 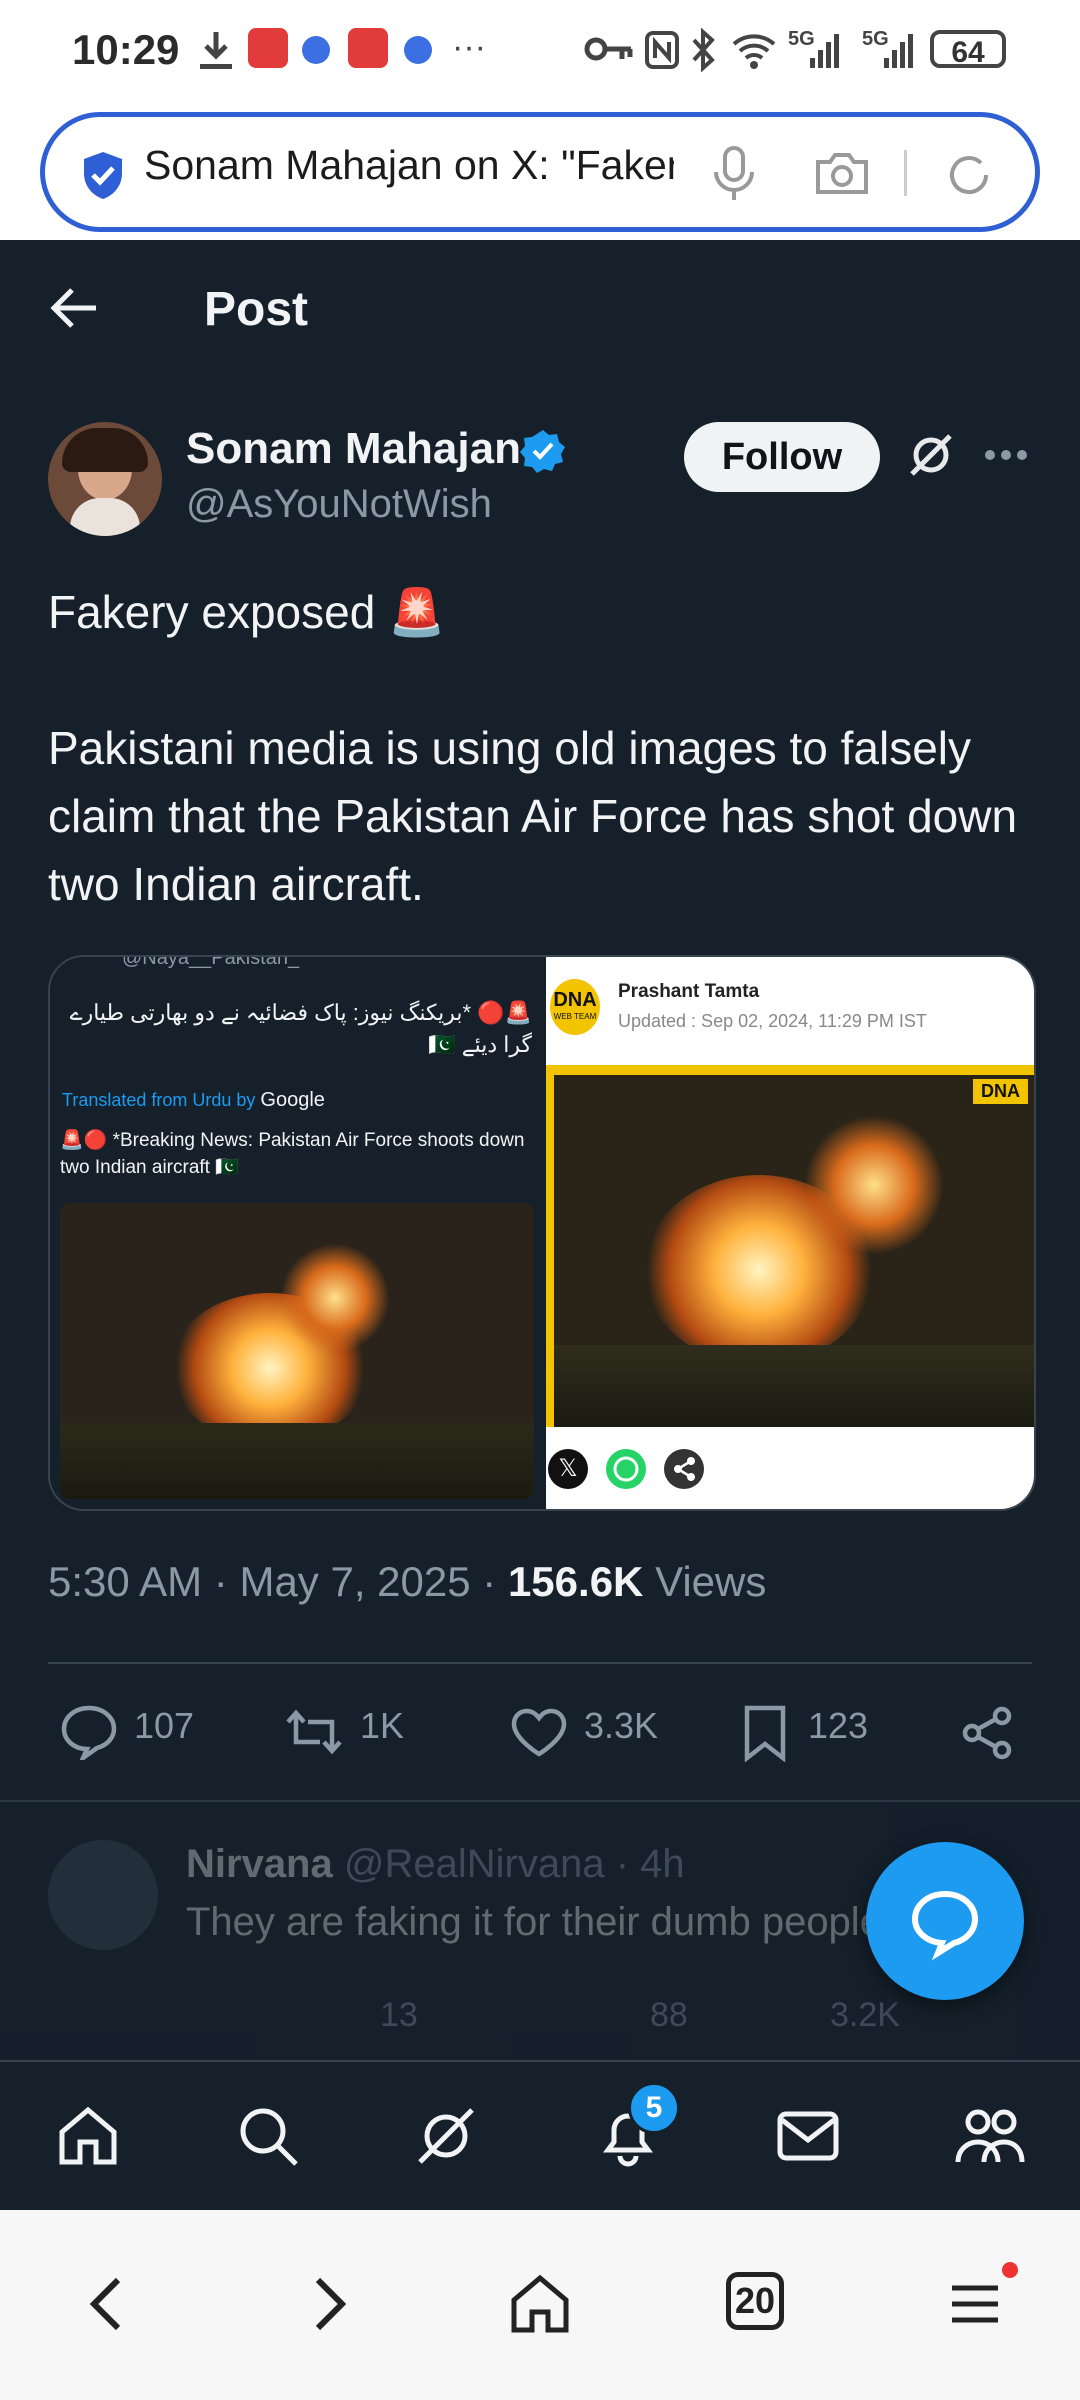 I want to click on status-bar: 10:29 ··· 5G 5G 64, so click(x=540, y=52).